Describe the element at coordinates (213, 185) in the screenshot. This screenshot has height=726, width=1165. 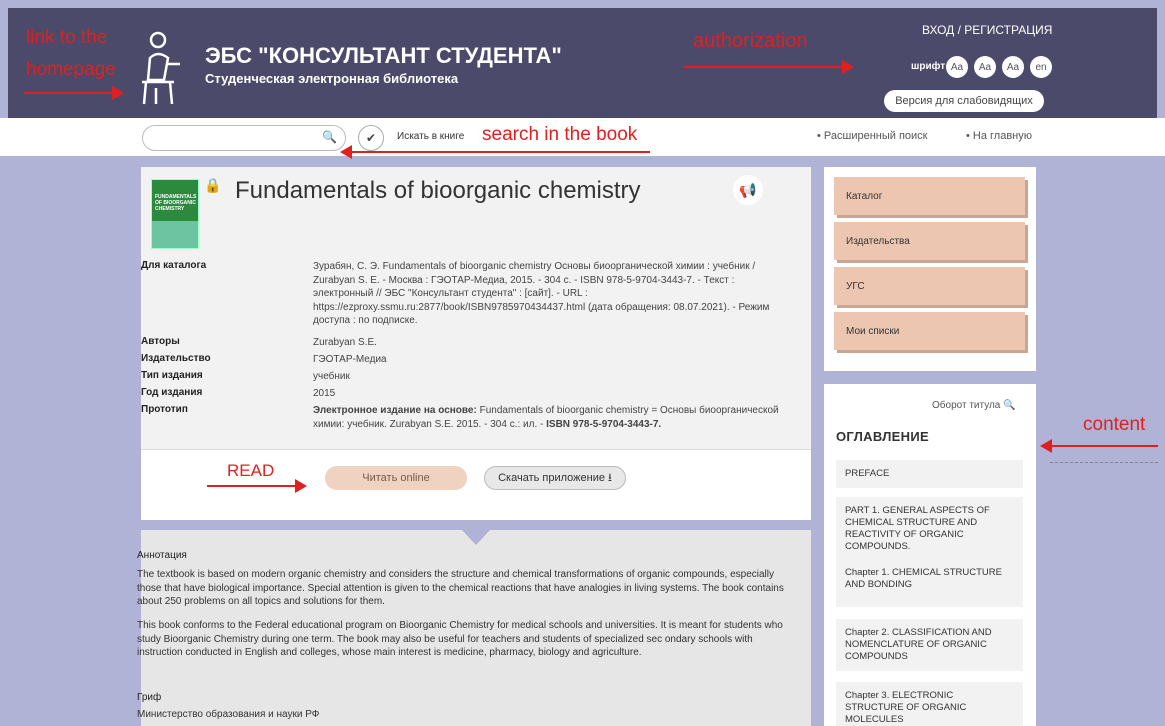
I see `lock-icon: 🔒` at that location.